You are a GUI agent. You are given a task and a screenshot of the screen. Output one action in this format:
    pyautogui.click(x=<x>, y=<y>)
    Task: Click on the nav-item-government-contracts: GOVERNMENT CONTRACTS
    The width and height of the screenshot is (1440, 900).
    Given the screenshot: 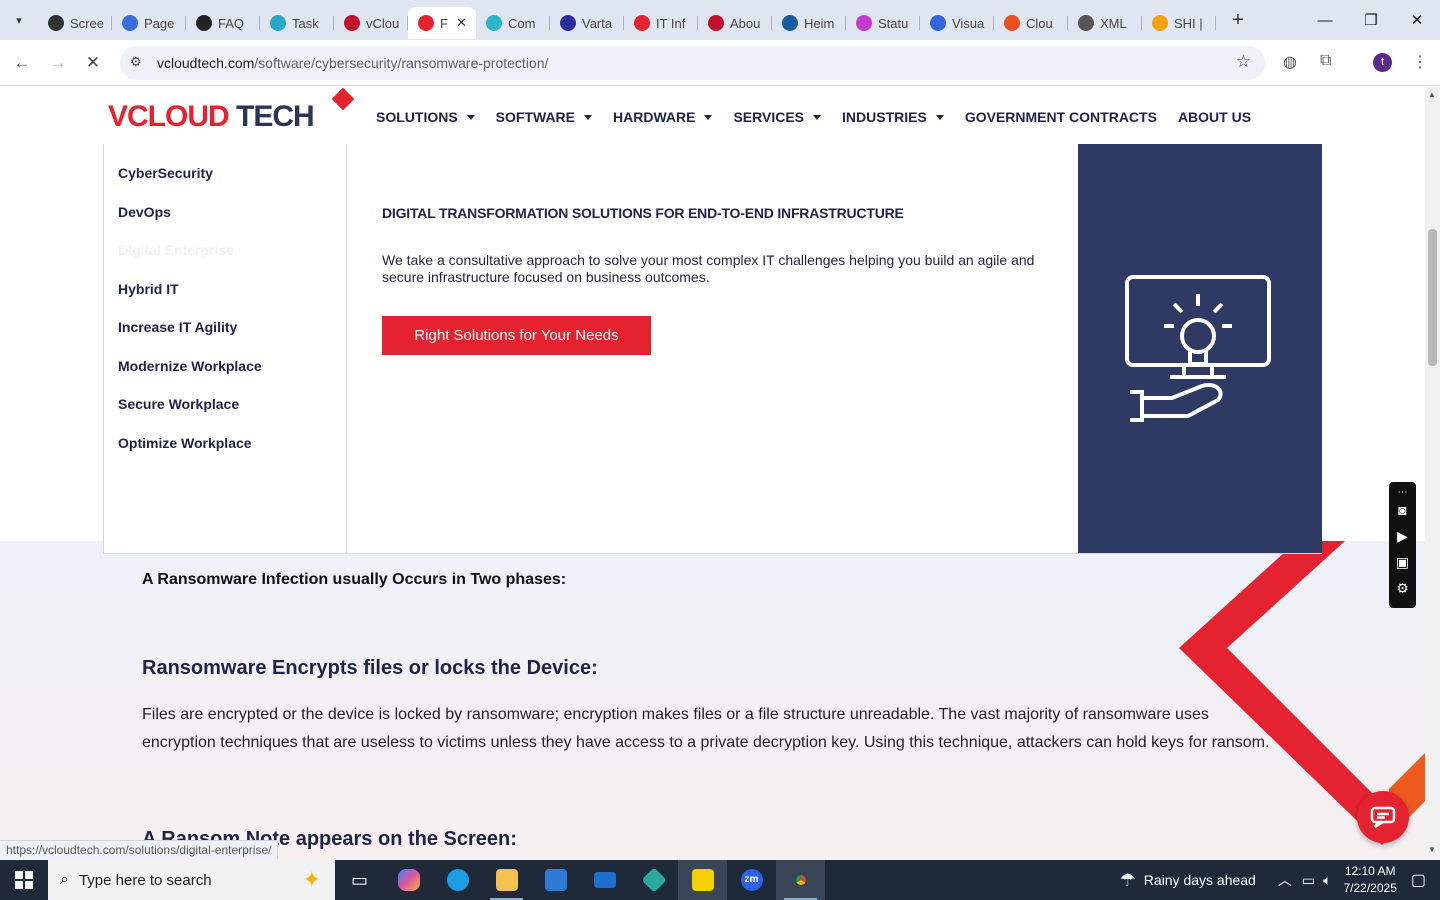 What is the action you would take?
    pyautogui.click(x=1061, y=117)
    